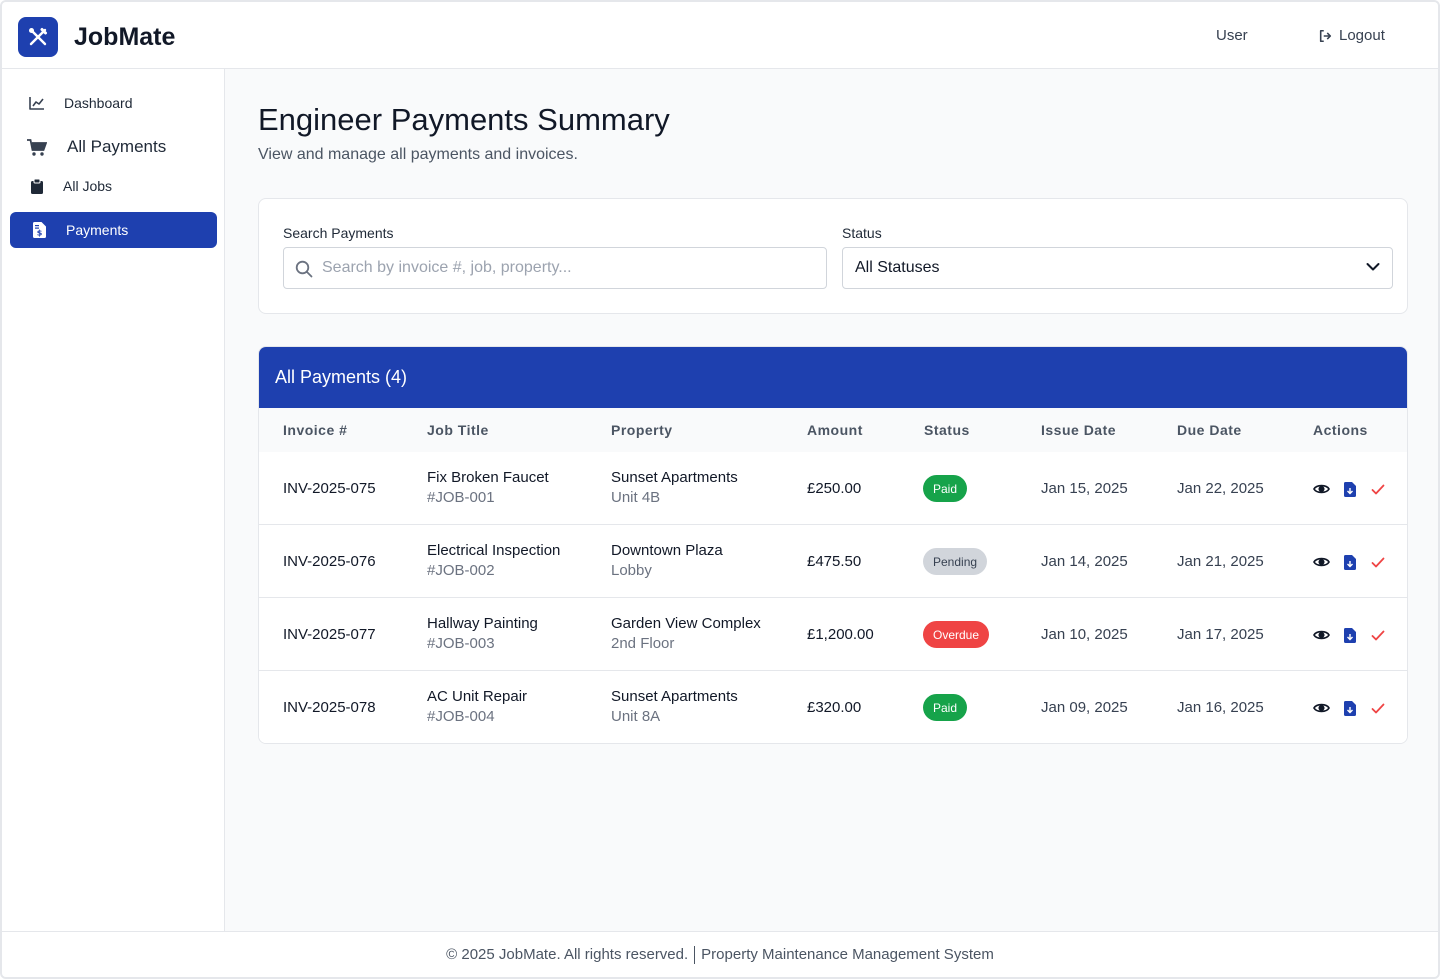  I want to click on sidebar-item-label: Dashboard, so click(98, 103).